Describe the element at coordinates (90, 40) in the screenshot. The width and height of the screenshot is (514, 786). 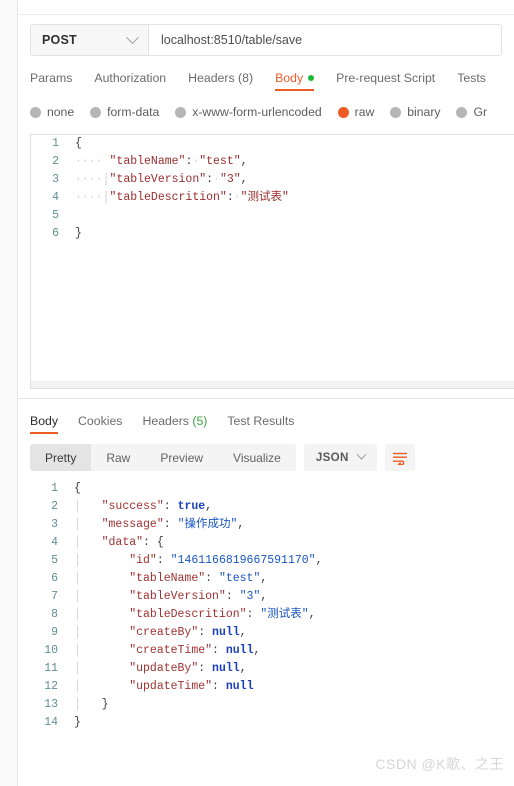
I see `http-method-selector: POST` at that location.